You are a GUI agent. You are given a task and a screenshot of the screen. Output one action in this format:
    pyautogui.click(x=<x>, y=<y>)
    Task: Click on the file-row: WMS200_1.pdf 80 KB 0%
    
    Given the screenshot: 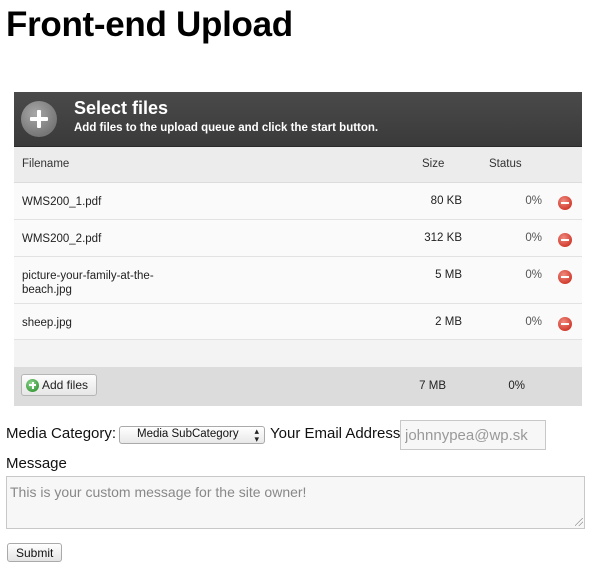 What is the action you would take?
    pyautogui.click(x=298, y=201)
    